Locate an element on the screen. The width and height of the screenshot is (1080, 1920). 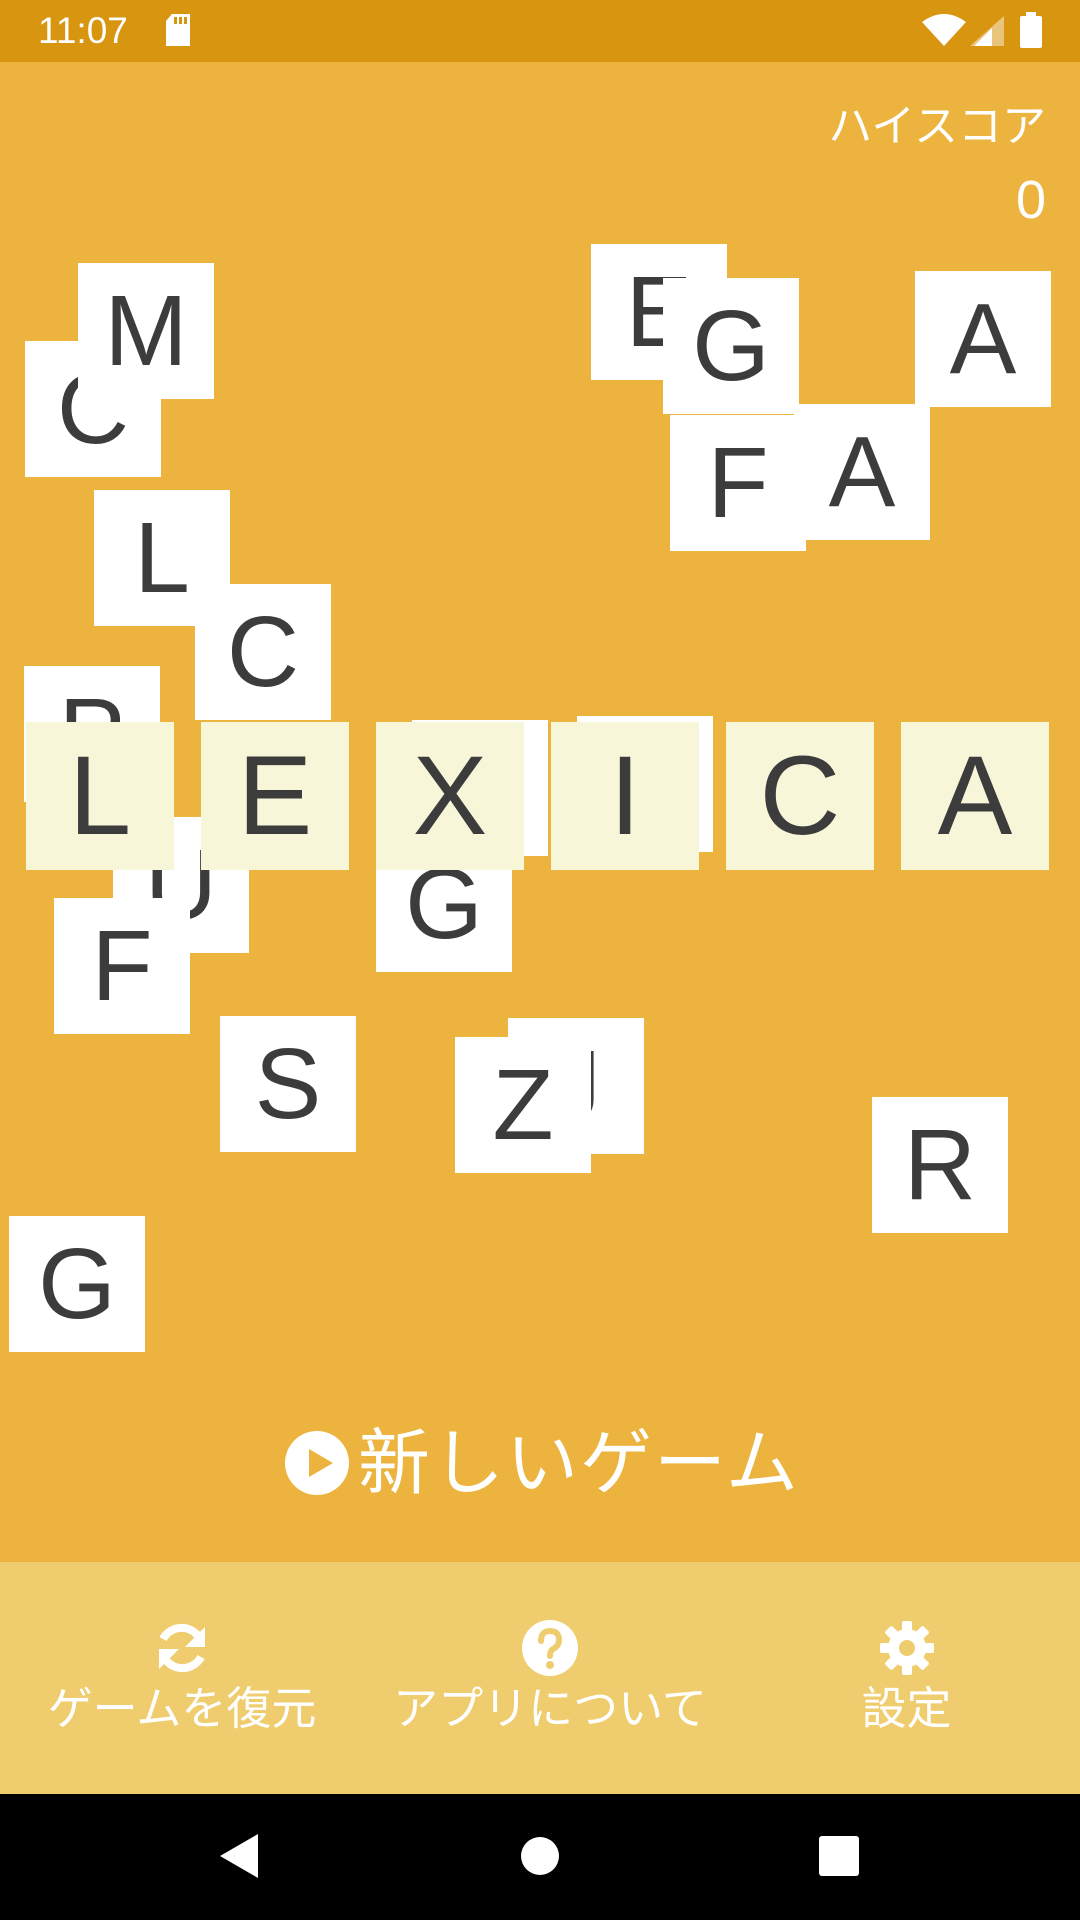
new-game-button: 新しいゲーム is located at coordinates (542, 1463).